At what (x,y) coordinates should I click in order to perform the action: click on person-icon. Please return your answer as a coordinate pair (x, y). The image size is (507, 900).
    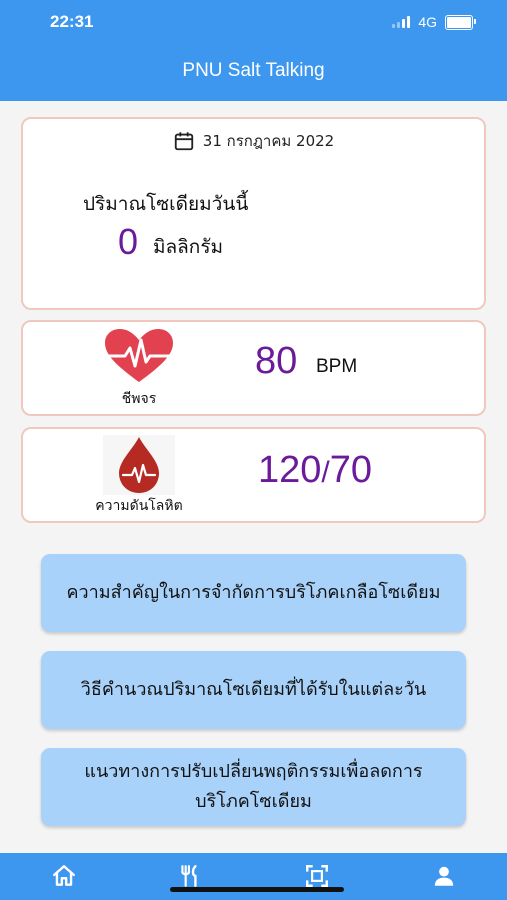
    Looking at the image, I should click on (444, 876).